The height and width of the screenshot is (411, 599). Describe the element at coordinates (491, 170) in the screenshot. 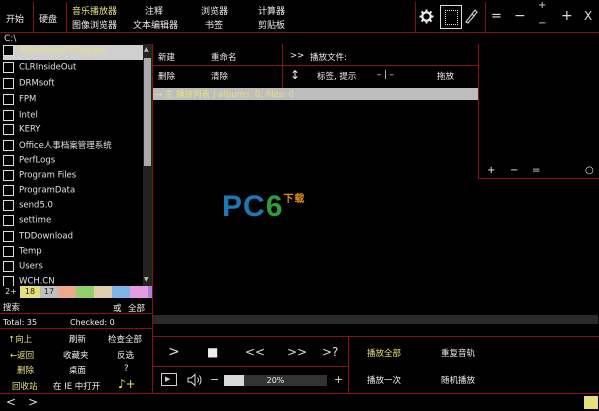

I see `right-add-button: +` at that location.